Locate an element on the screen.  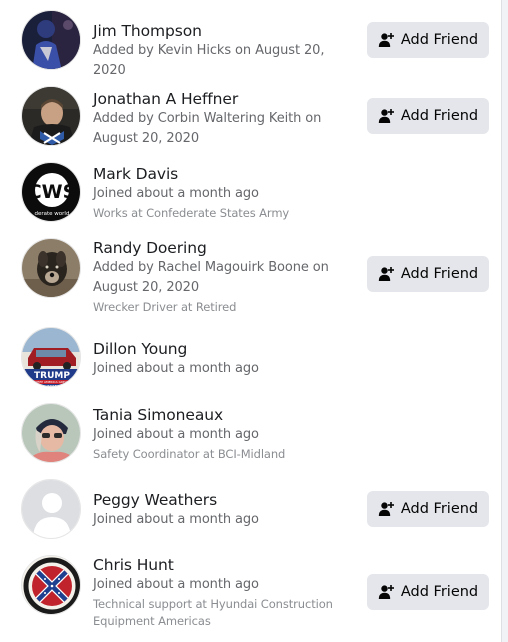
member-workplace: Safety Coordinator at BCI-Midland is located at coordinates (189, 454).